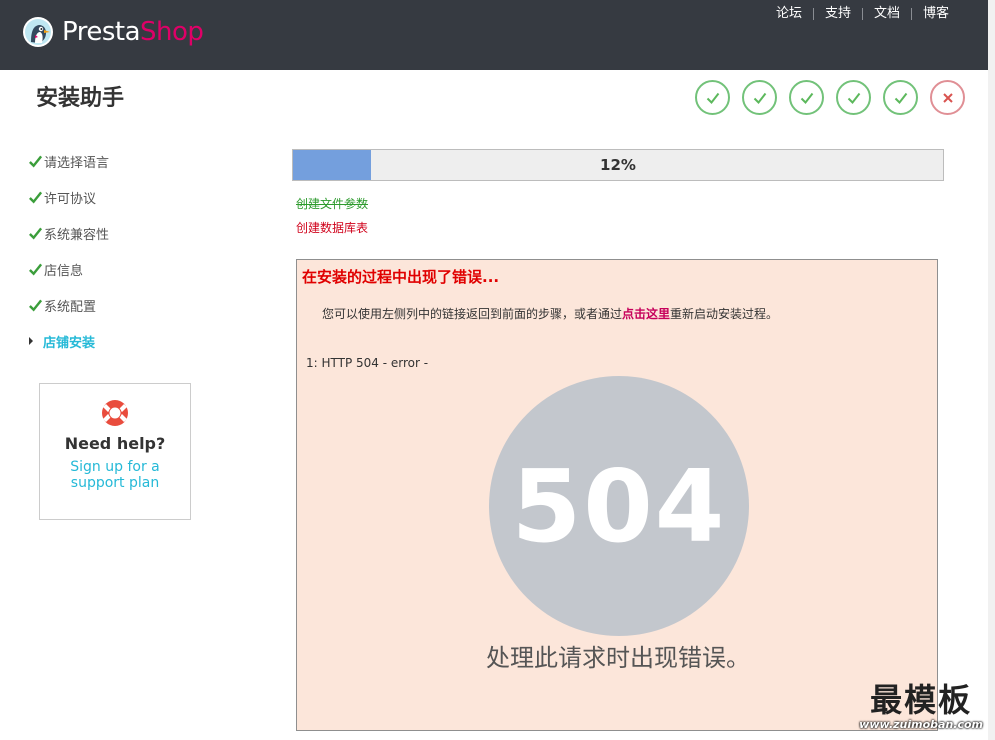 Image resolution: width=995 pixels, height=740 pixels. Describe the element at coordinates (115, 413) in the screenshot. I see `lifebuoy-icon` at that location.